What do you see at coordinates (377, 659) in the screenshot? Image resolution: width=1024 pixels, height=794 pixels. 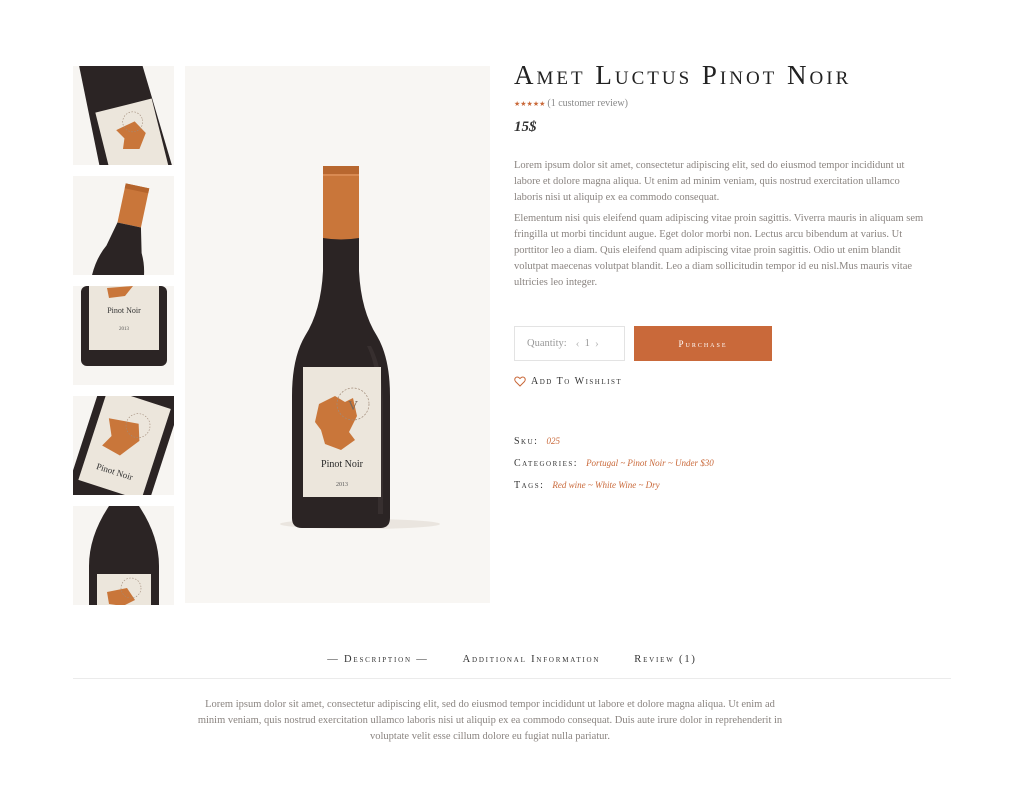 I see `tab-description: — Description —` at bounding box center [377, 659].